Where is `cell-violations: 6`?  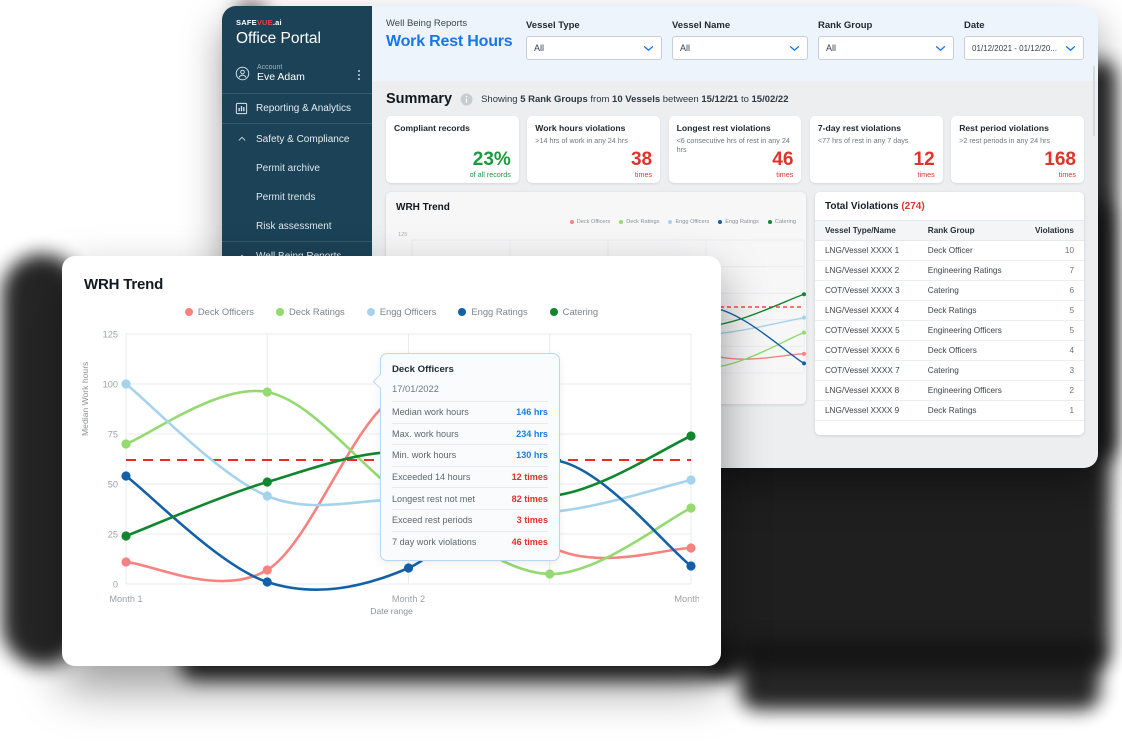 cell-violations: 6 is located at coordinates (1051, 290).